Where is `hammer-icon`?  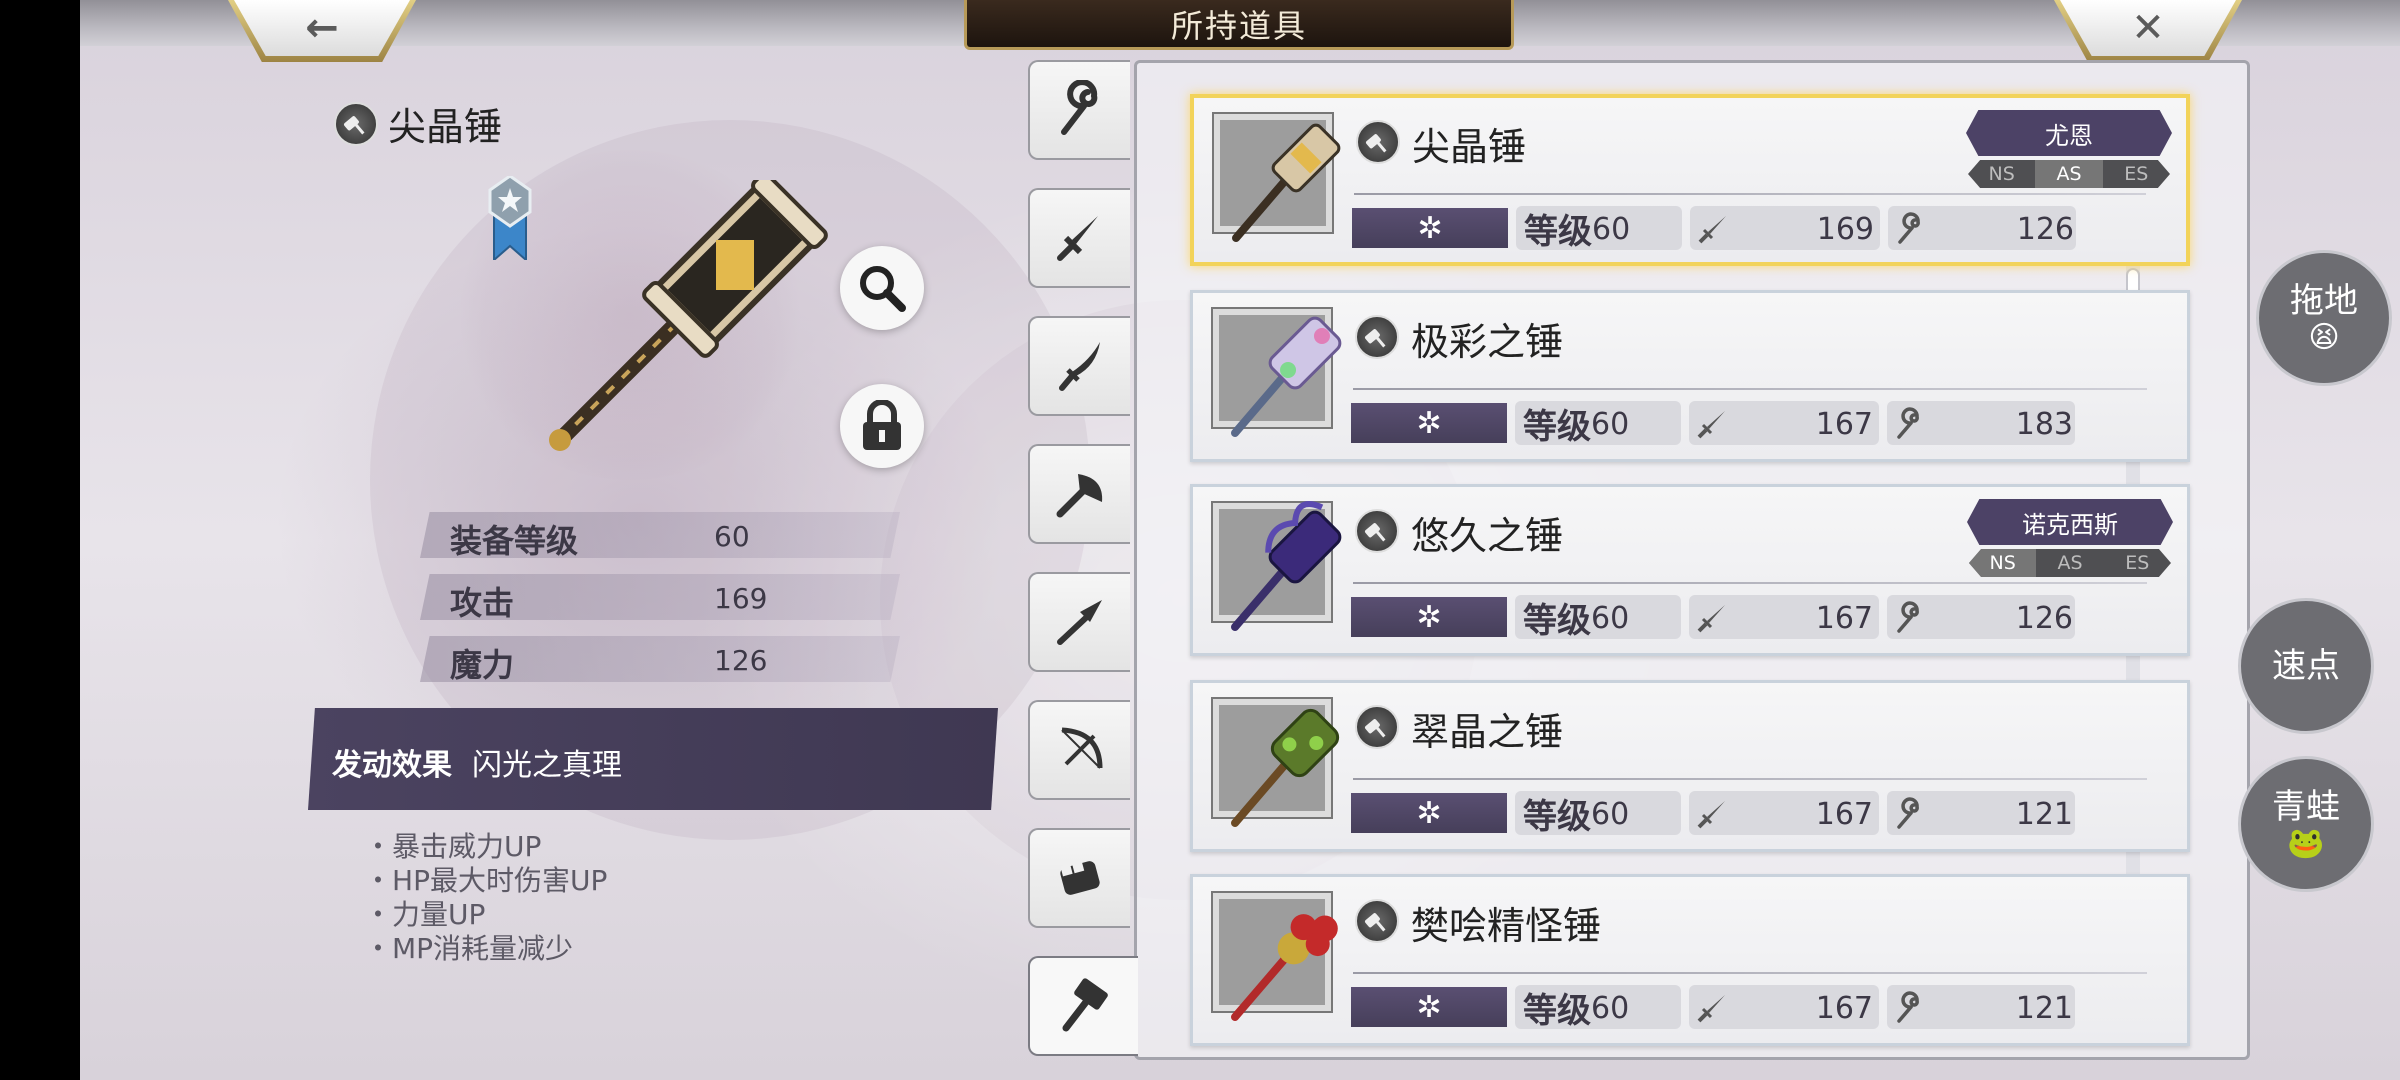
hammer-icon is located at coordinates (1085, 1005).